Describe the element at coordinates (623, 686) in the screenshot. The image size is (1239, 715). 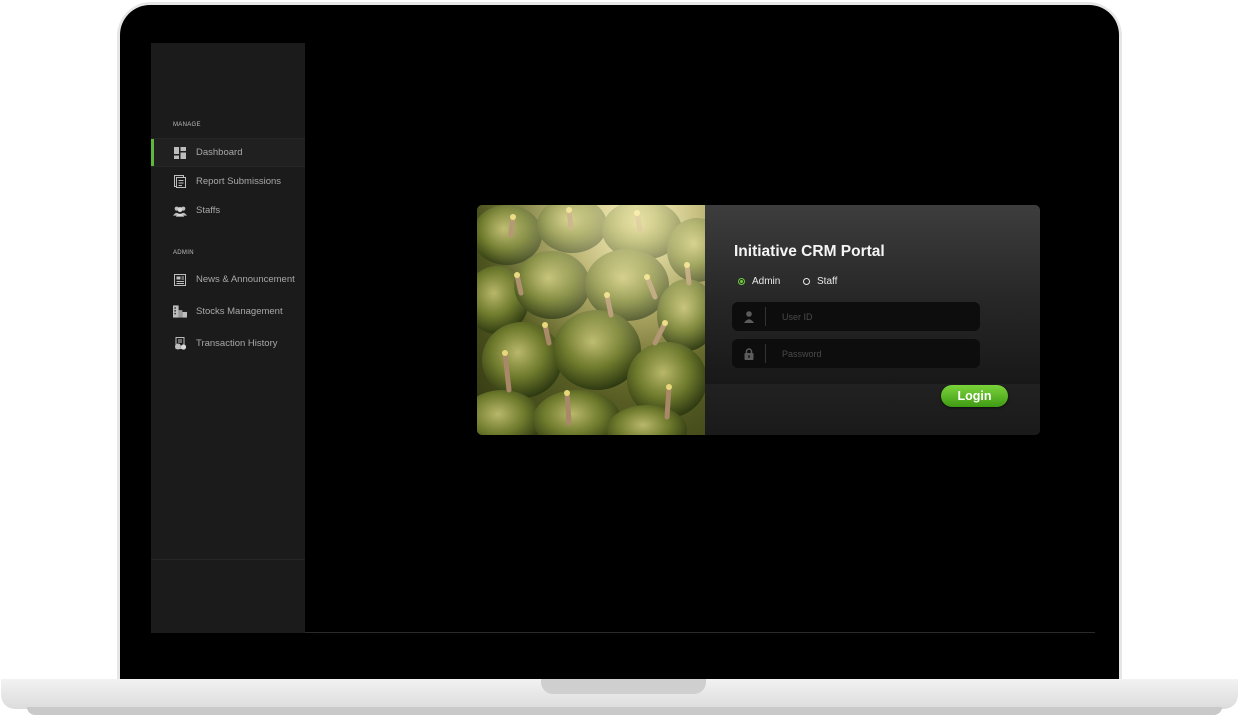
I see `laptop-notch` at that location.